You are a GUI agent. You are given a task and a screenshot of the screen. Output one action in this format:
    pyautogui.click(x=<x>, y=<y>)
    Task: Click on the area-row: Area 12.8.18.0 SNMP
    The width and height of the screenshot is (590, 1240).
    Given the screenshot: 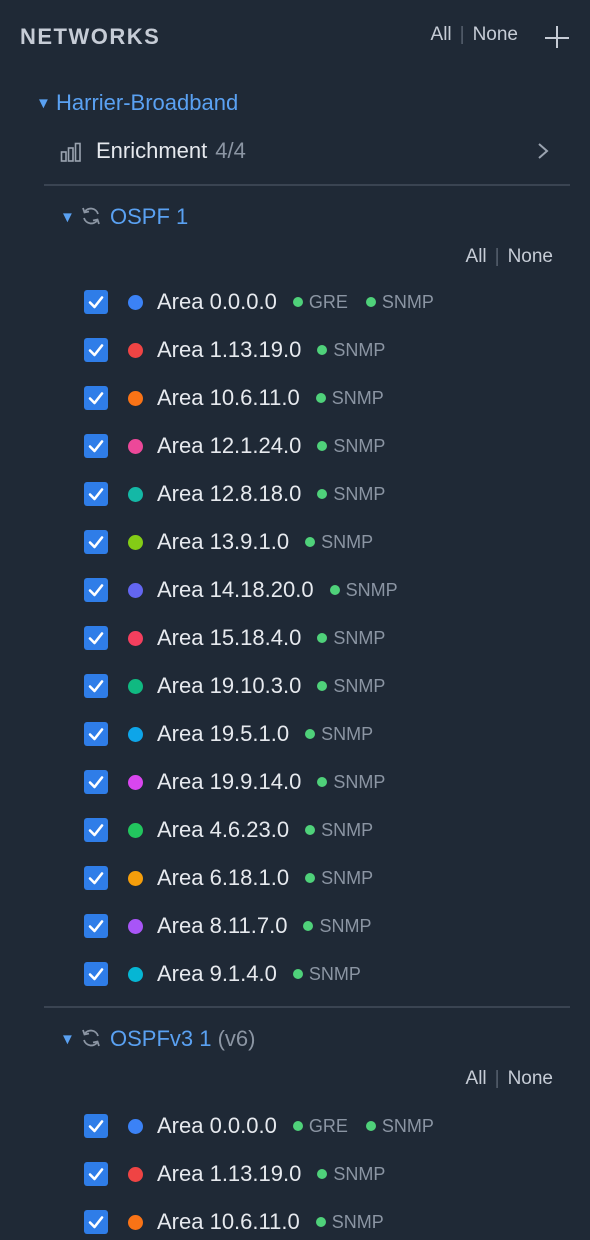 What is the action you would take?
    pyautogui.click(x=243, y=494)
    